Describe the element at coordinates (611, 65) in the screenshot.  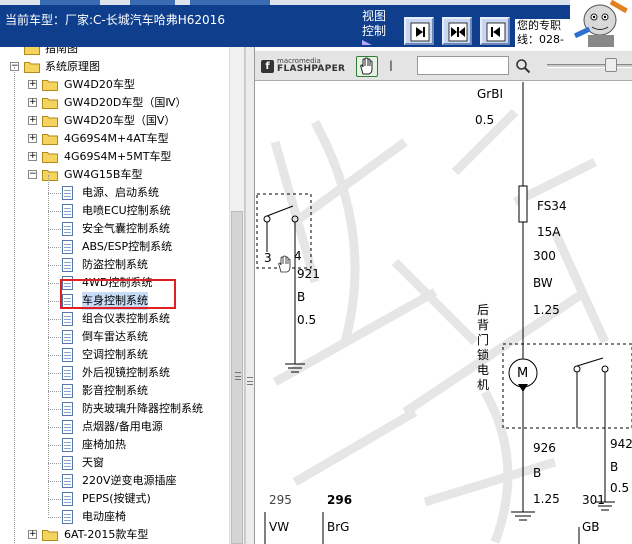
I see `zoom-slider-thumb` at that location.